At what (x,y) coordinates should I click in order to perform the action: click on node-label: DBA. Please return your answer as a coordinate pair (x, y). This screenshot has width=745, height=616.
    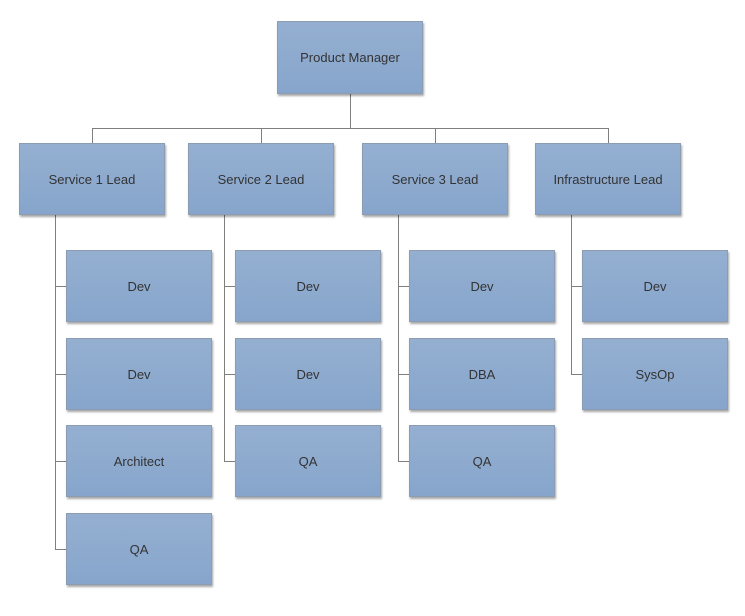
    Looking at the image, I should click on (482, 374).